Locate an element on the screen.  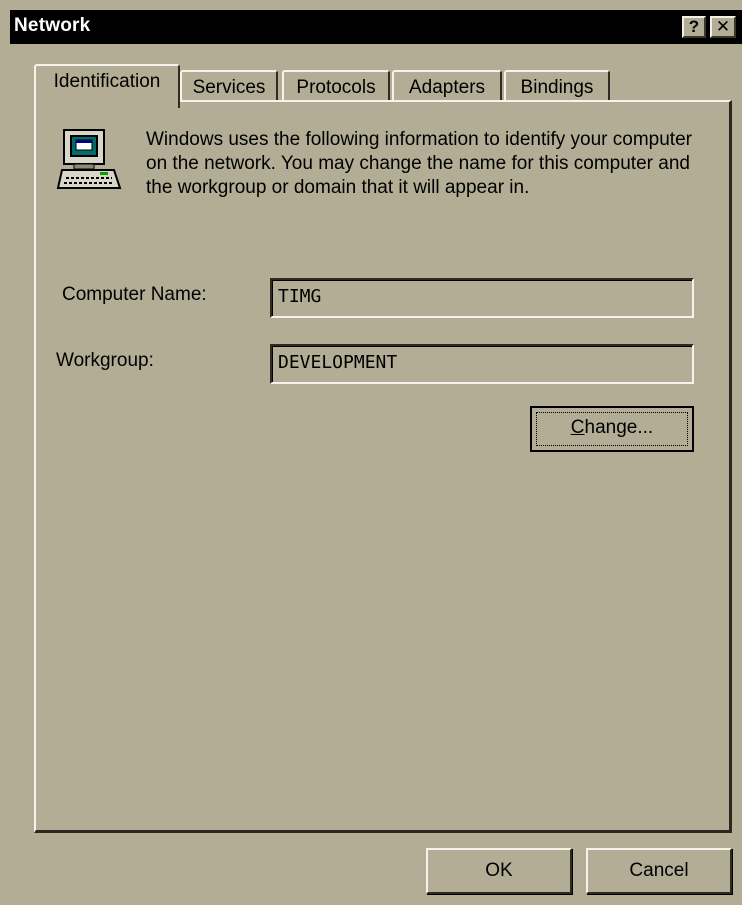
help-button: ? is located at coordinates (694, 27).